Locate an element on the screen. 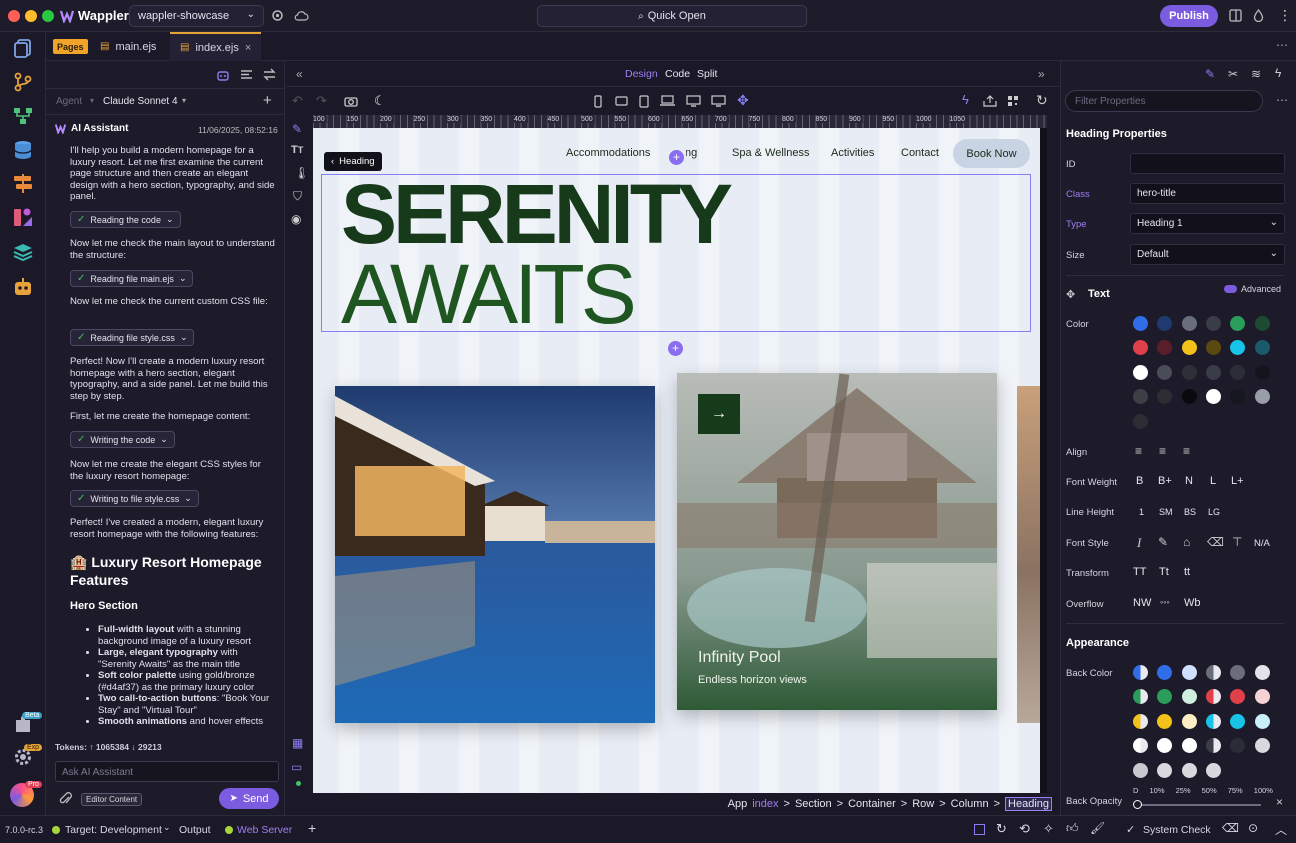 The width and height of the screenshot is (1296, 843). opacity-slider-handle is located at coordinates (1137, 804).